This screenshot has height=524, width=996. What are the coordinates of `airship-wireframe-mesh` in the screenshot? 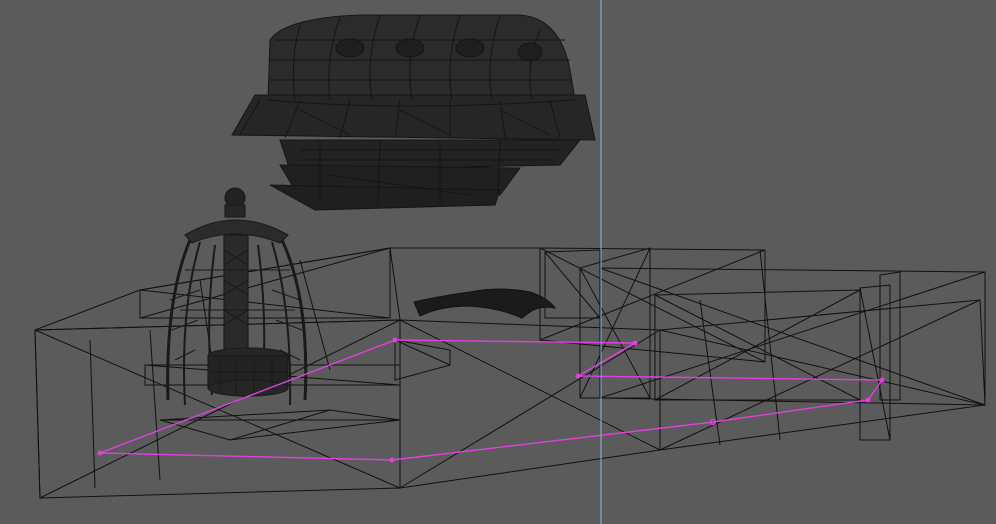 It's located at (413, 112).